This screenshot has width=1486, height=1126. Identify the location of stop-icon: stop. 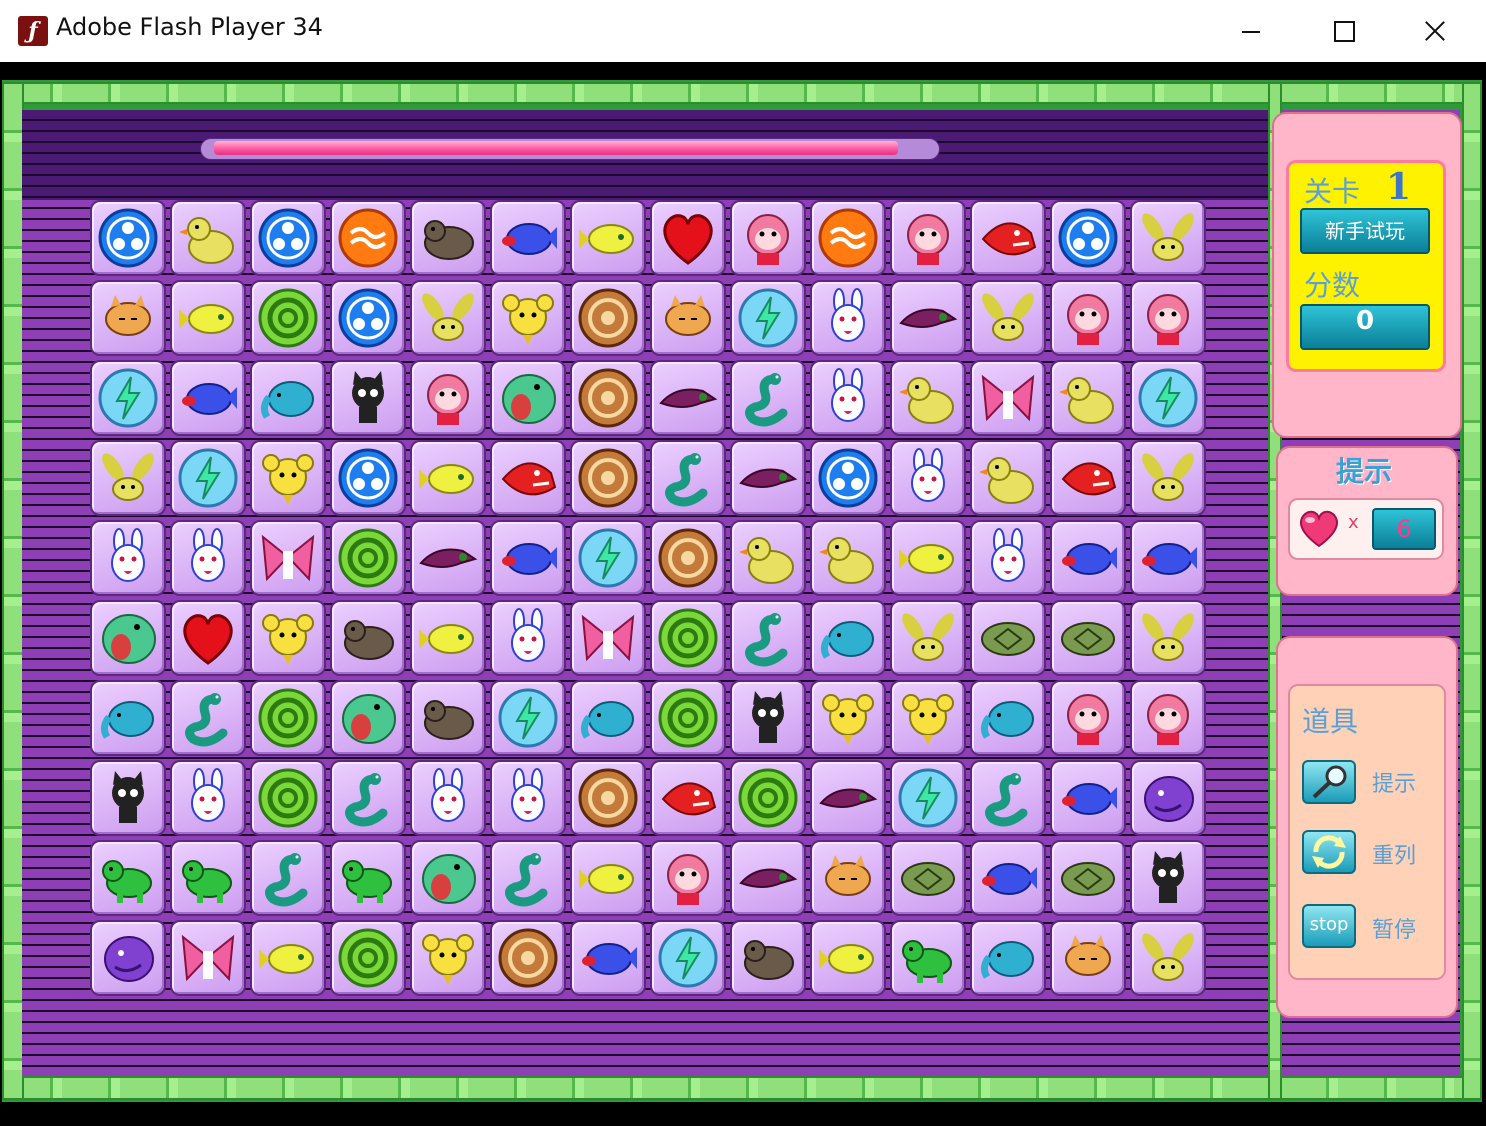
(1329, 926).